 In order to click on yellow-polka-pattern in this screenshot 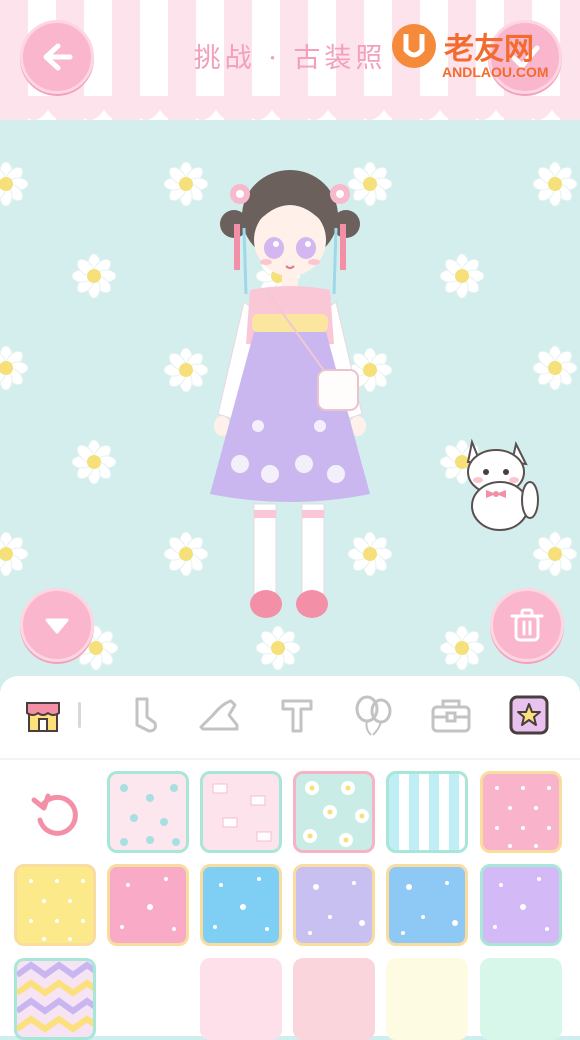, I will do `click(57, 910)`.